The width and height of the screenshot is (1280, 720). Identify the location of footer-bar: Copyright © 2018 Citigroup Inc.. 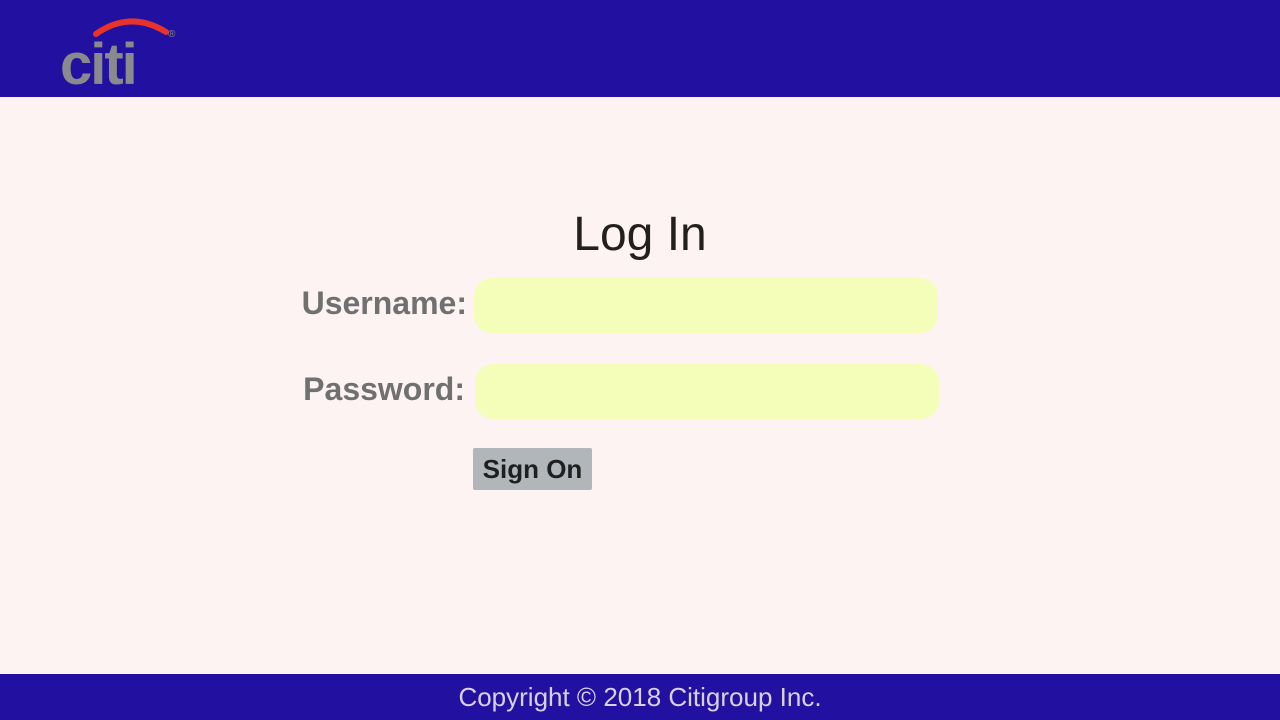
(640, 697).